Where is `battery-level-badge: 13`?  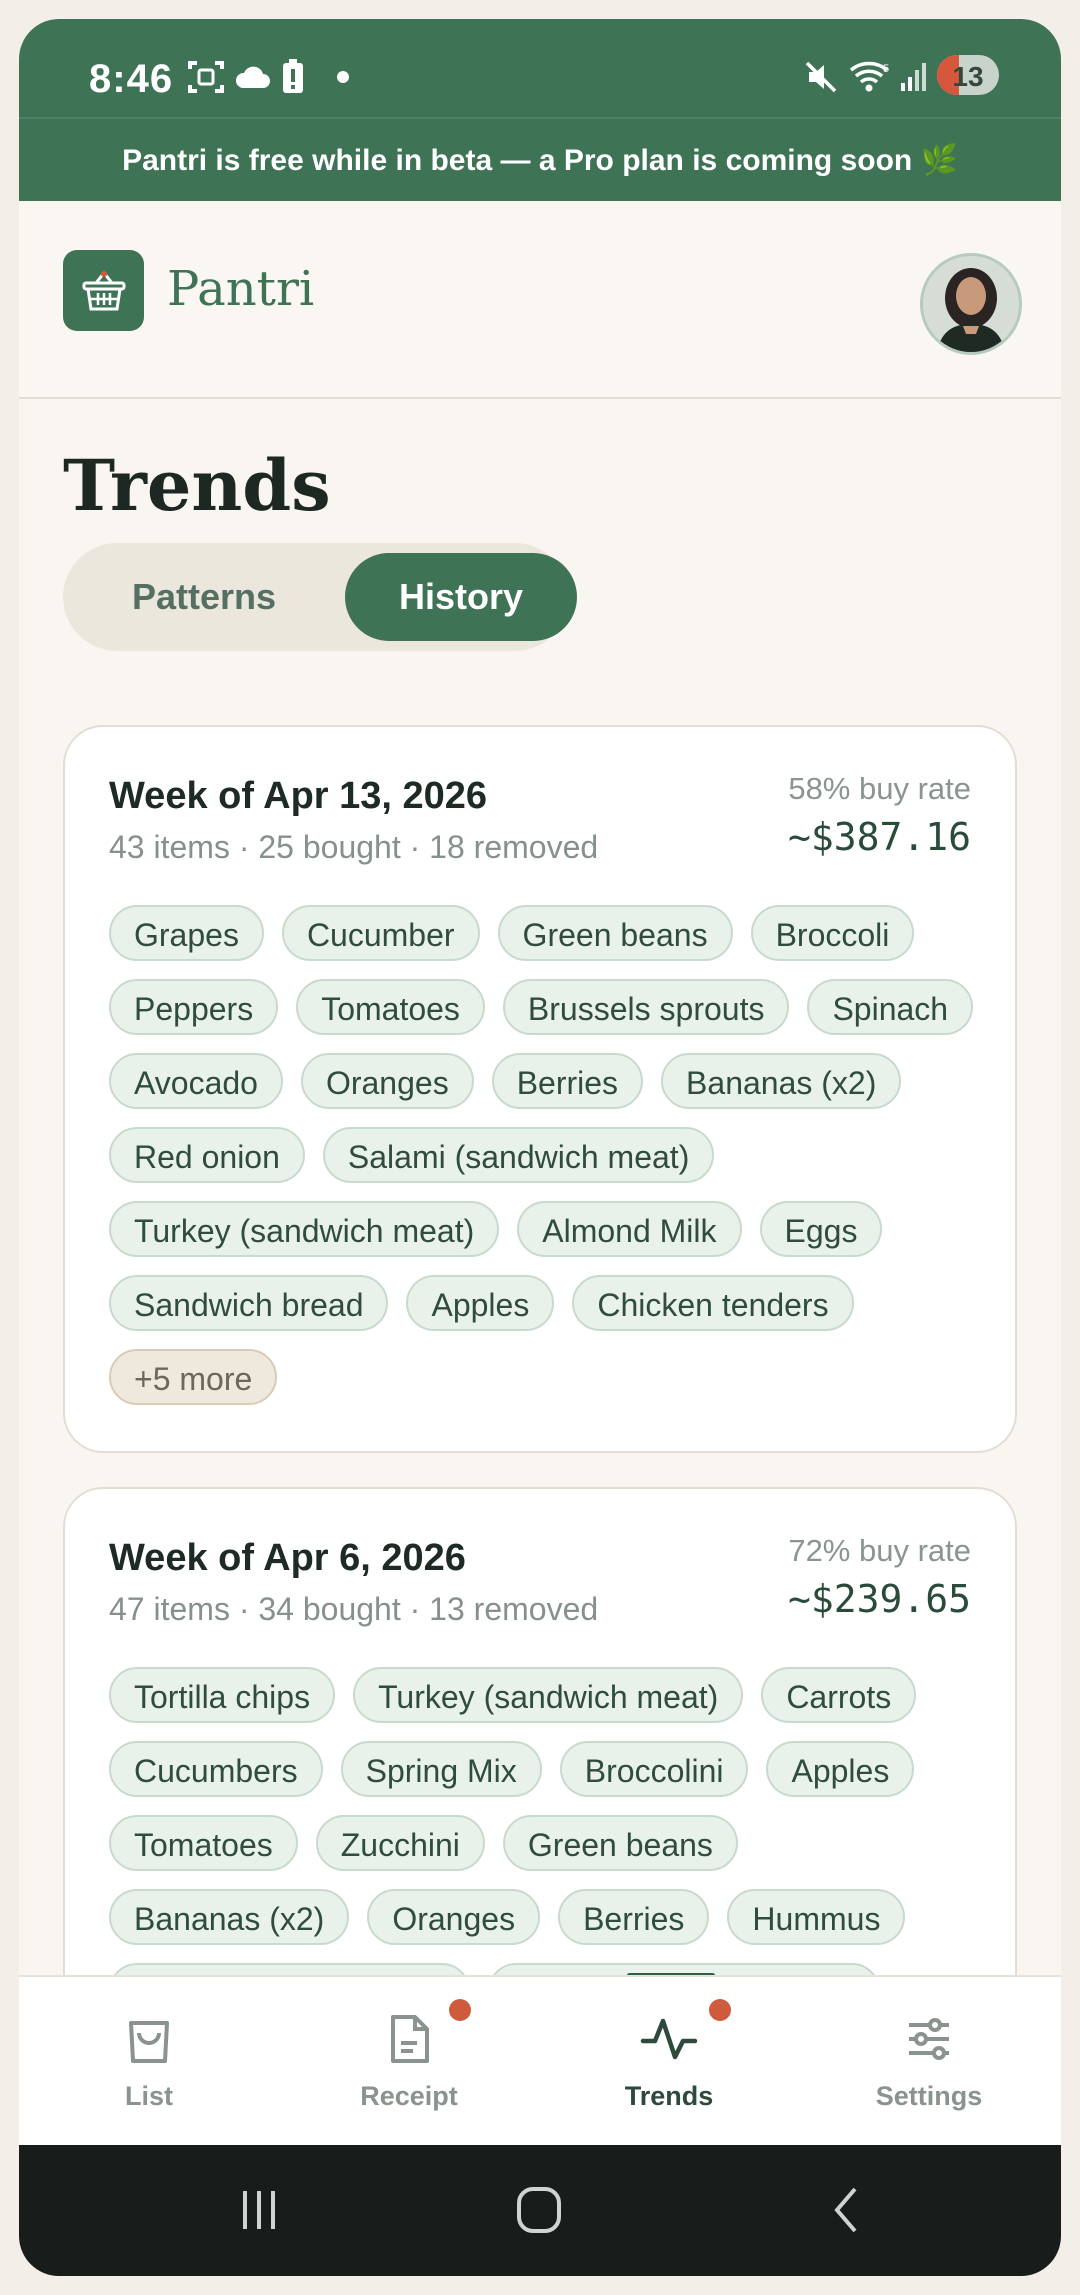 battery-level-badge: 13 is located at coordinates (968, 75).